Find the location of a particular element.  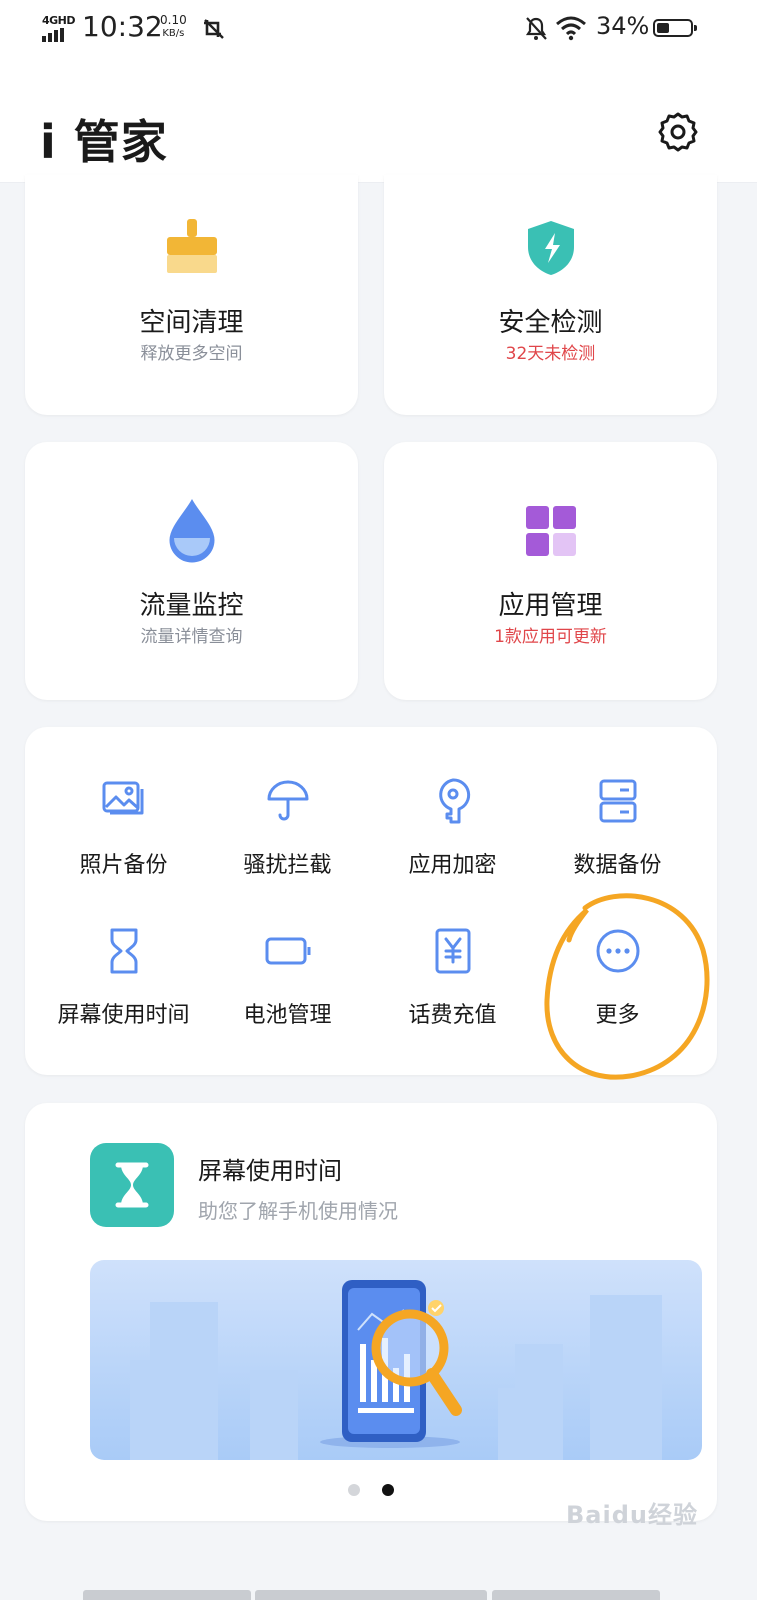

gear-icon is located at coordinates (678, 132).